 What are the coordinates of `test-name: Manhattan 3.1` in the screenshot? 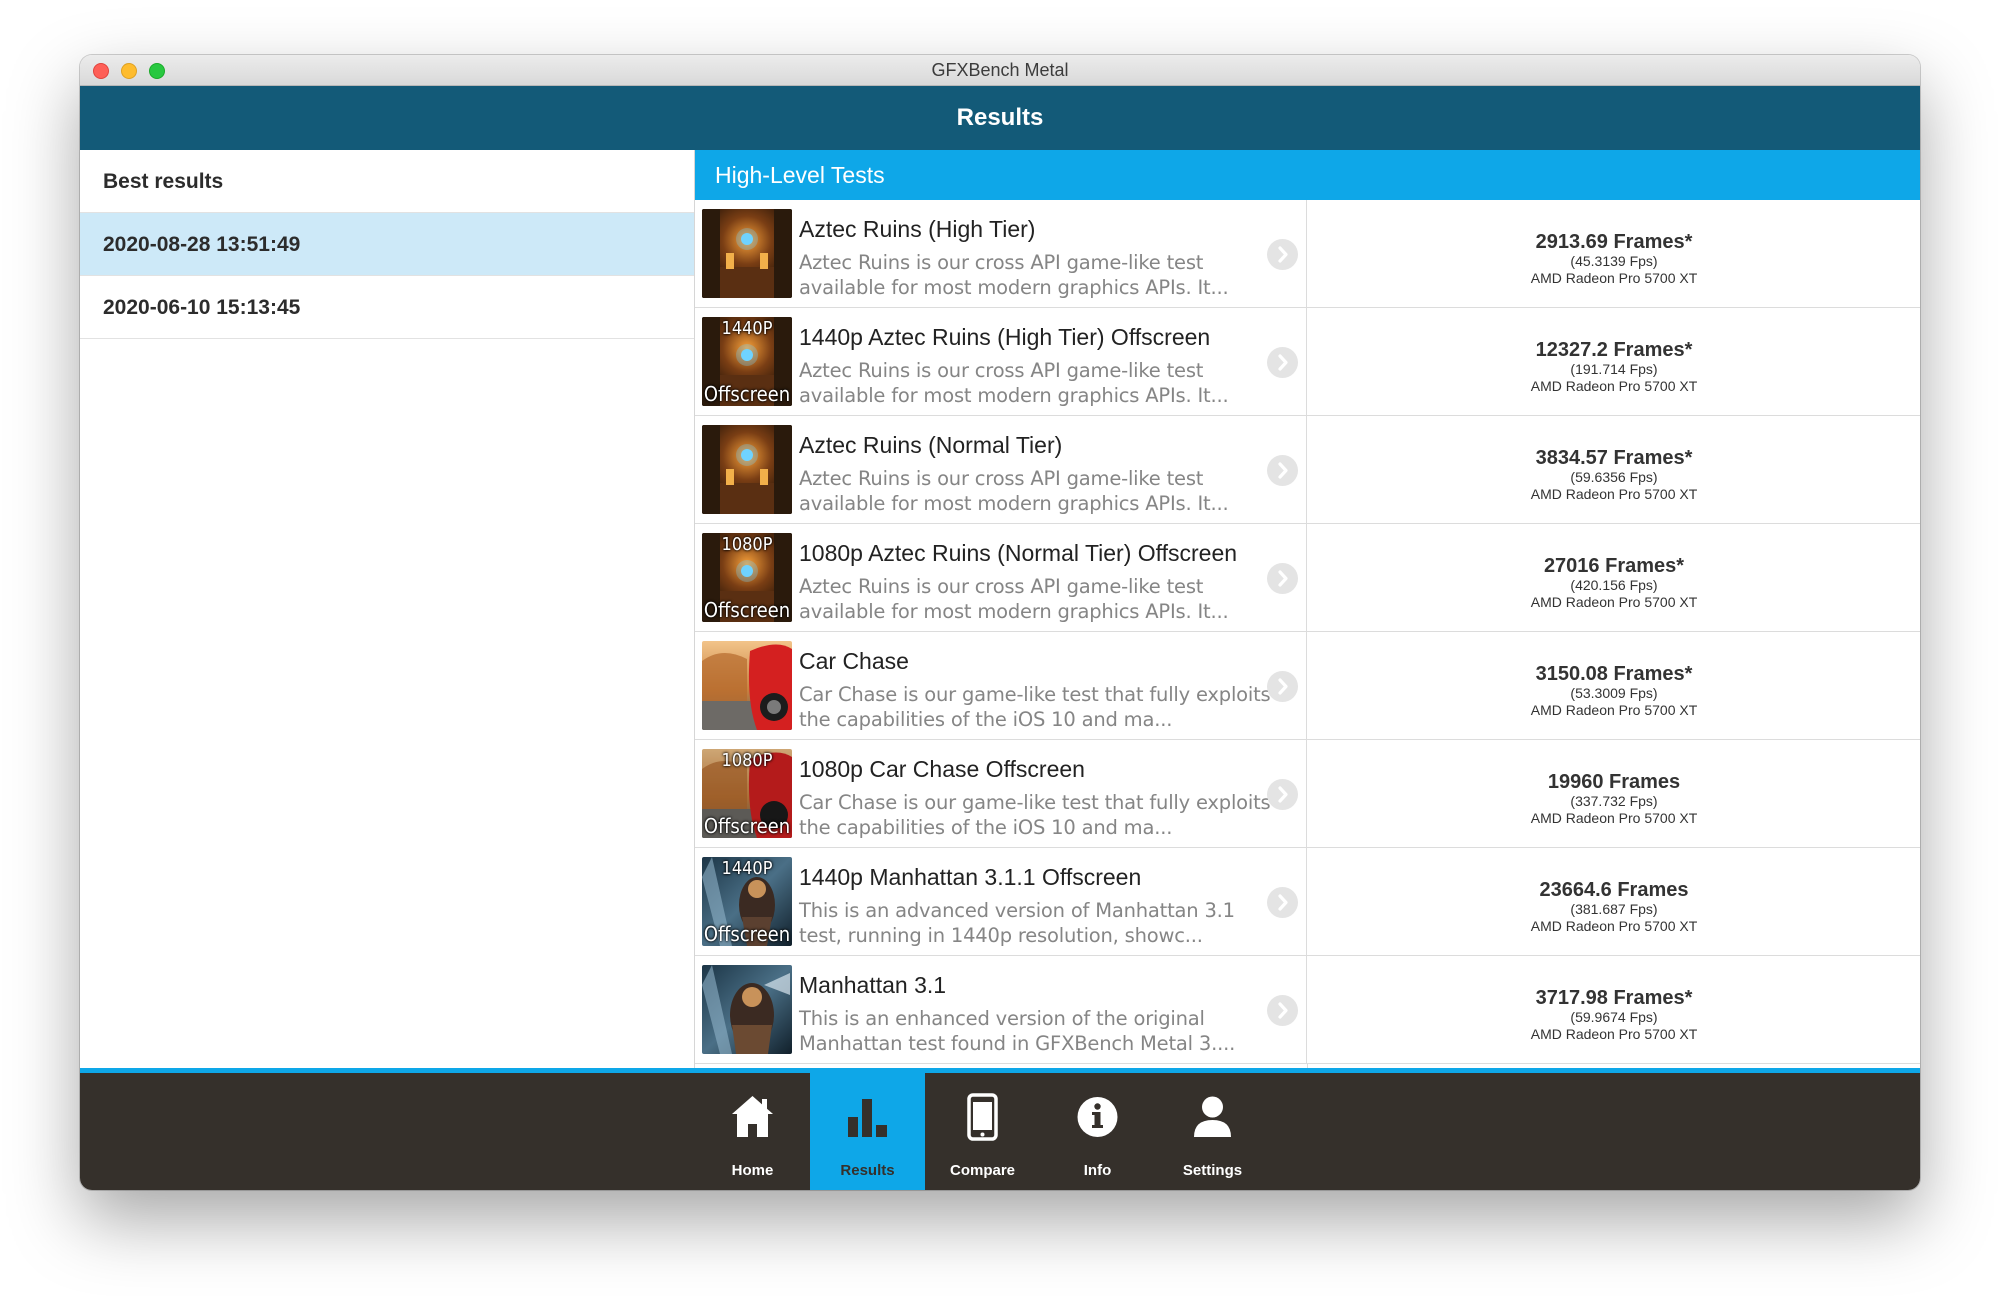 It's located at (873, 985).